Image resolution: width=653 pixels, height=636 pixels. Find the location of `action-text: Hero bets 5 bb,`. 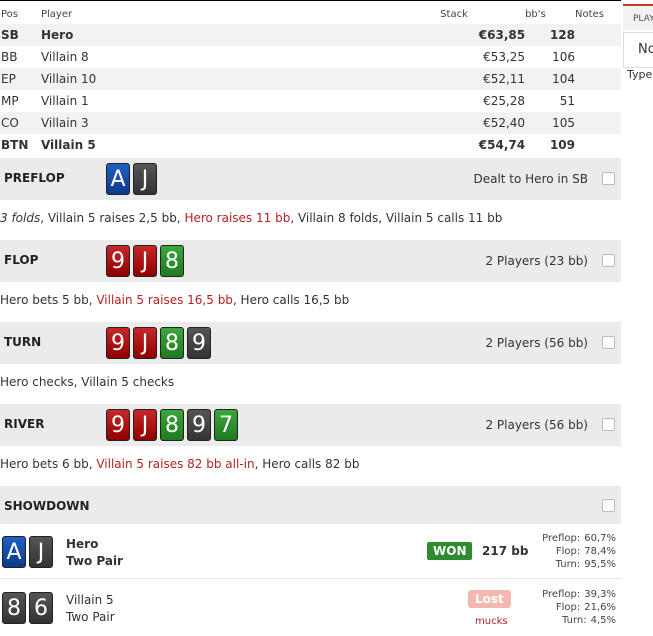

action-text: Hero bets 5 bb, is located at coordinates (48, 300).